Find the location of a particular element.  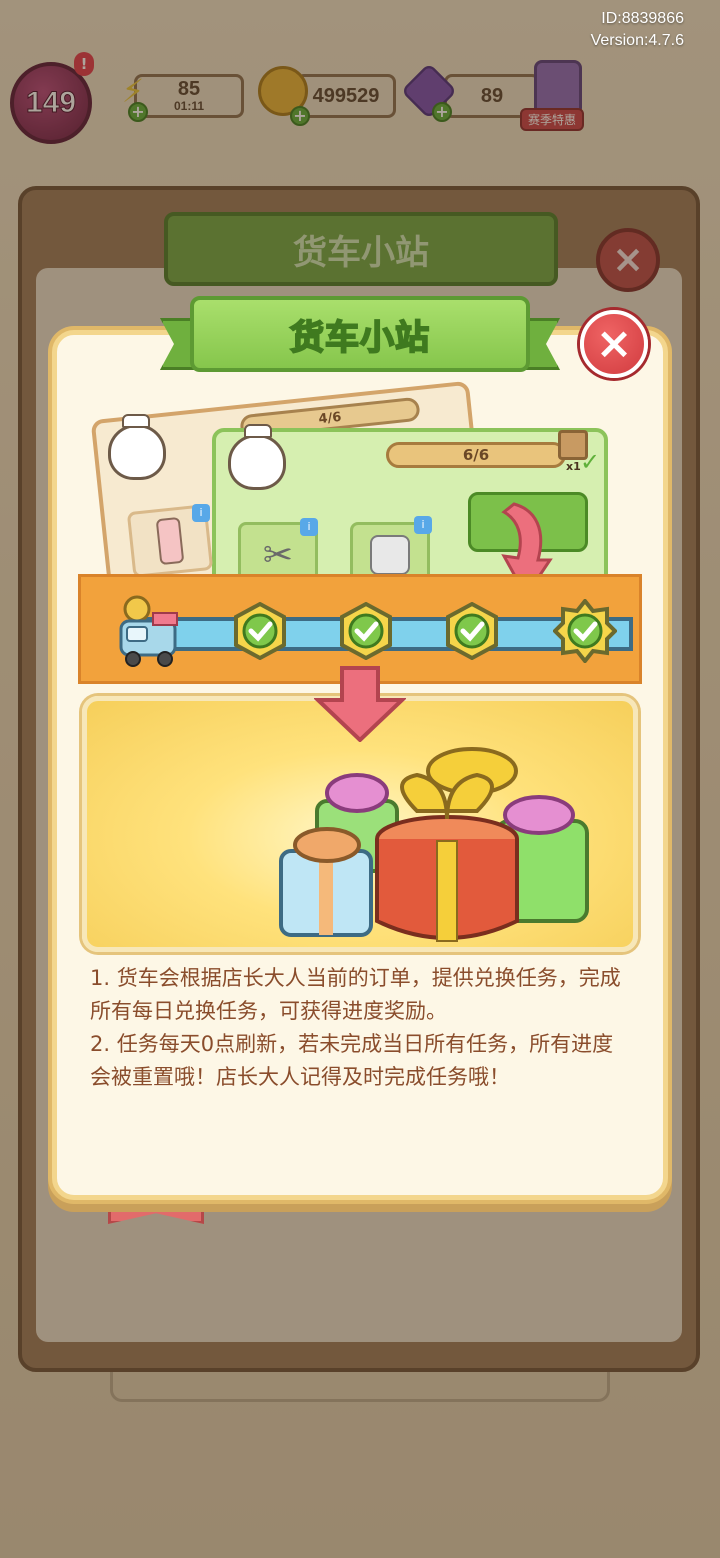

modal-title: 货车小站 is located at coordinates (359, 338).